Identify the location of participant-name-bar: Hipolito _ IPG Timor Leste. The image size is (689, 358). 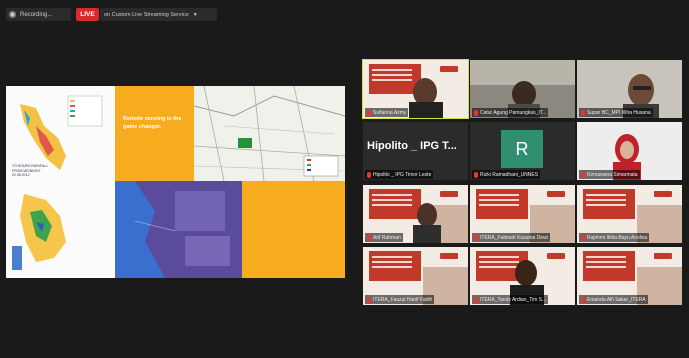
(399, 174).